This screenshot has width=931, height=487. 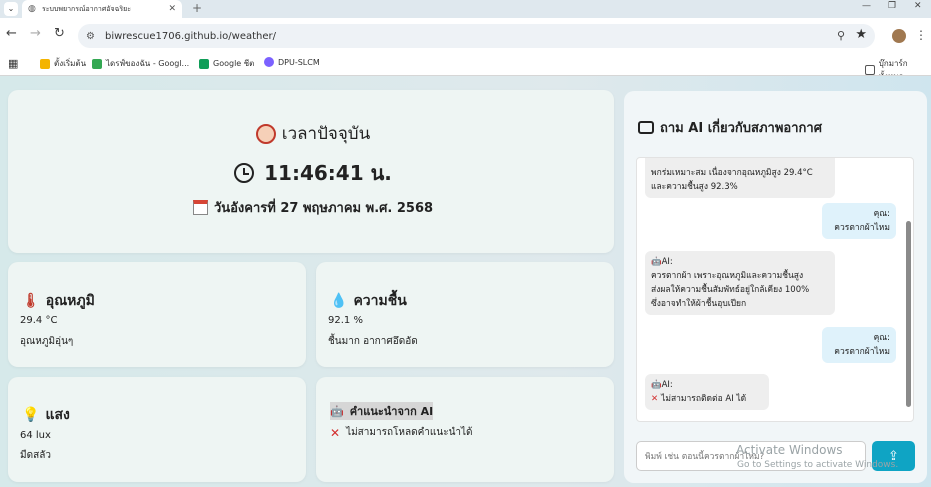 I want to click on clock-time-row: 11:46:41 น., so click(x=313, y=173).